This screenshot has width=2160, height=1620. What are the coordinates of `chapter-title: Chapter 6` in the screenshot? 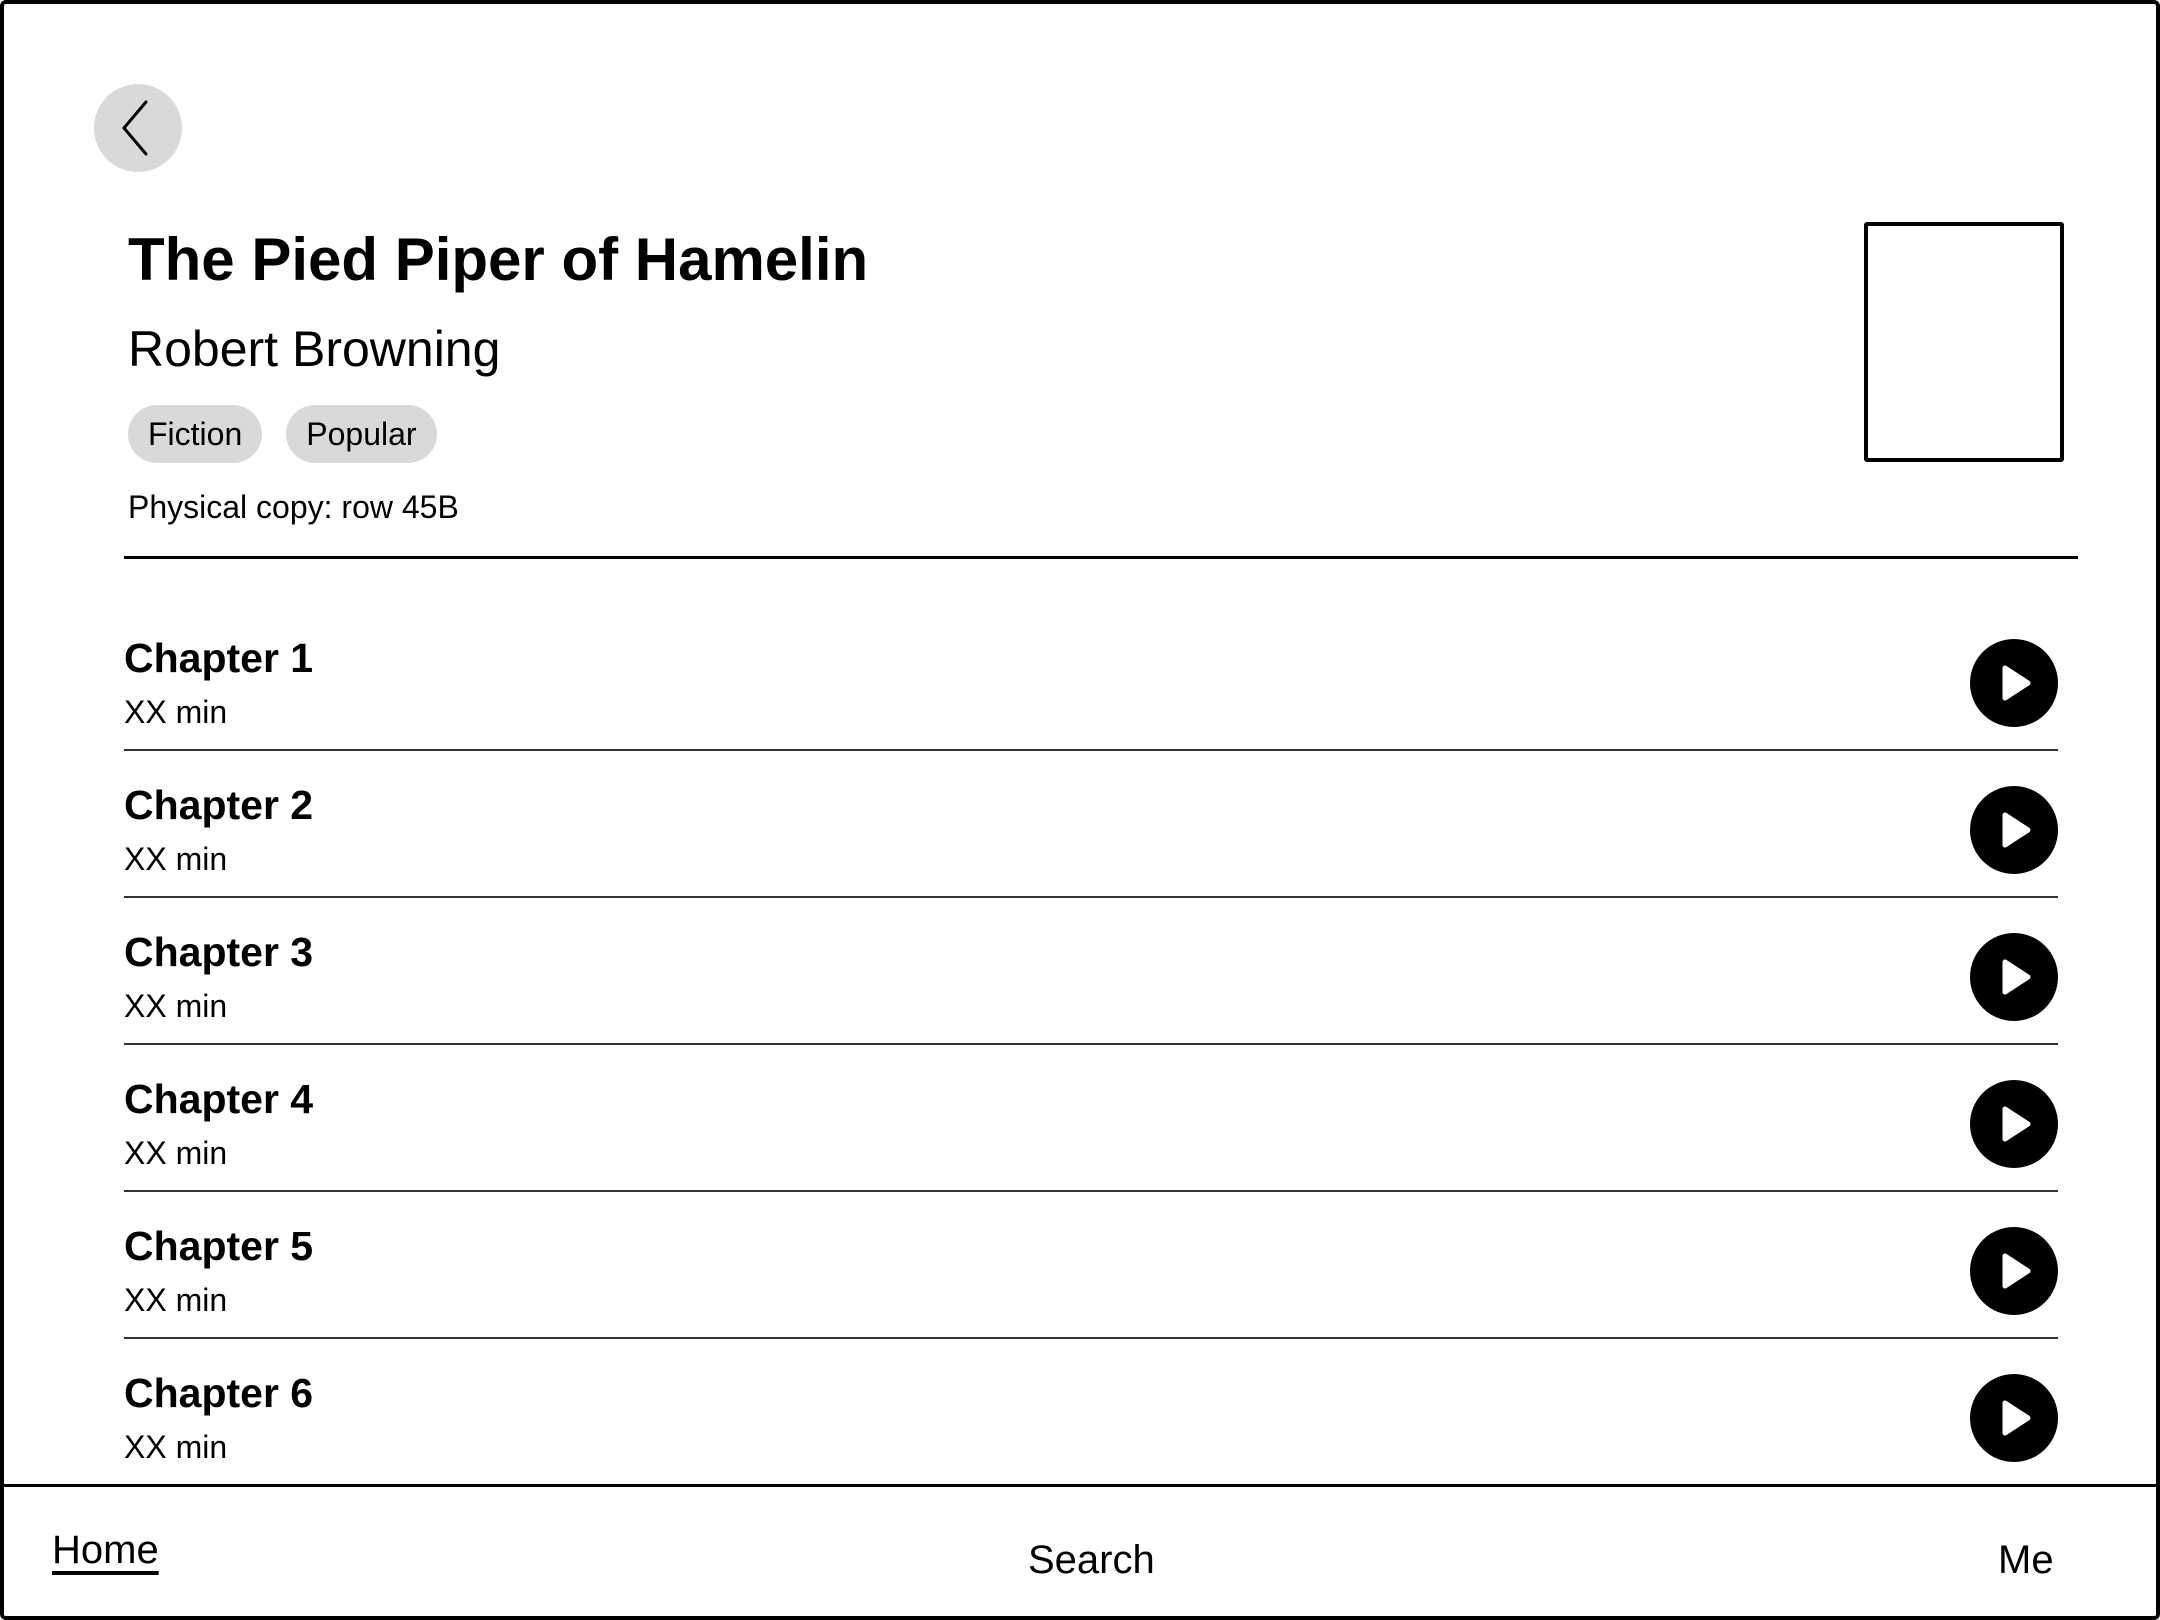 It's located at (219, 1393).